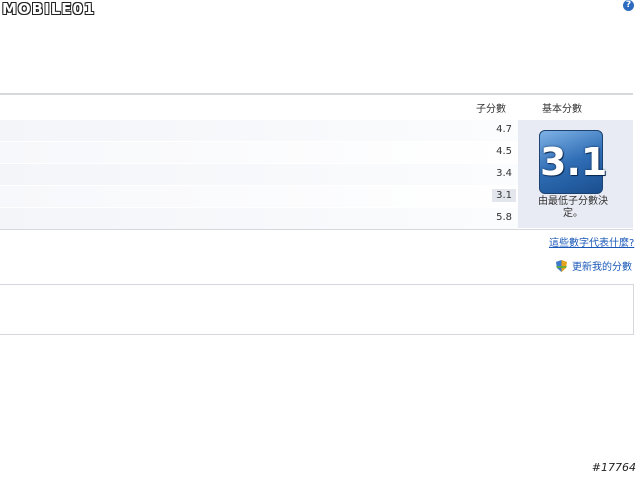  What do you see at coordinates (317, 309) in the screenshot?
I see `empty-panel` at bounding box center [317, 309].